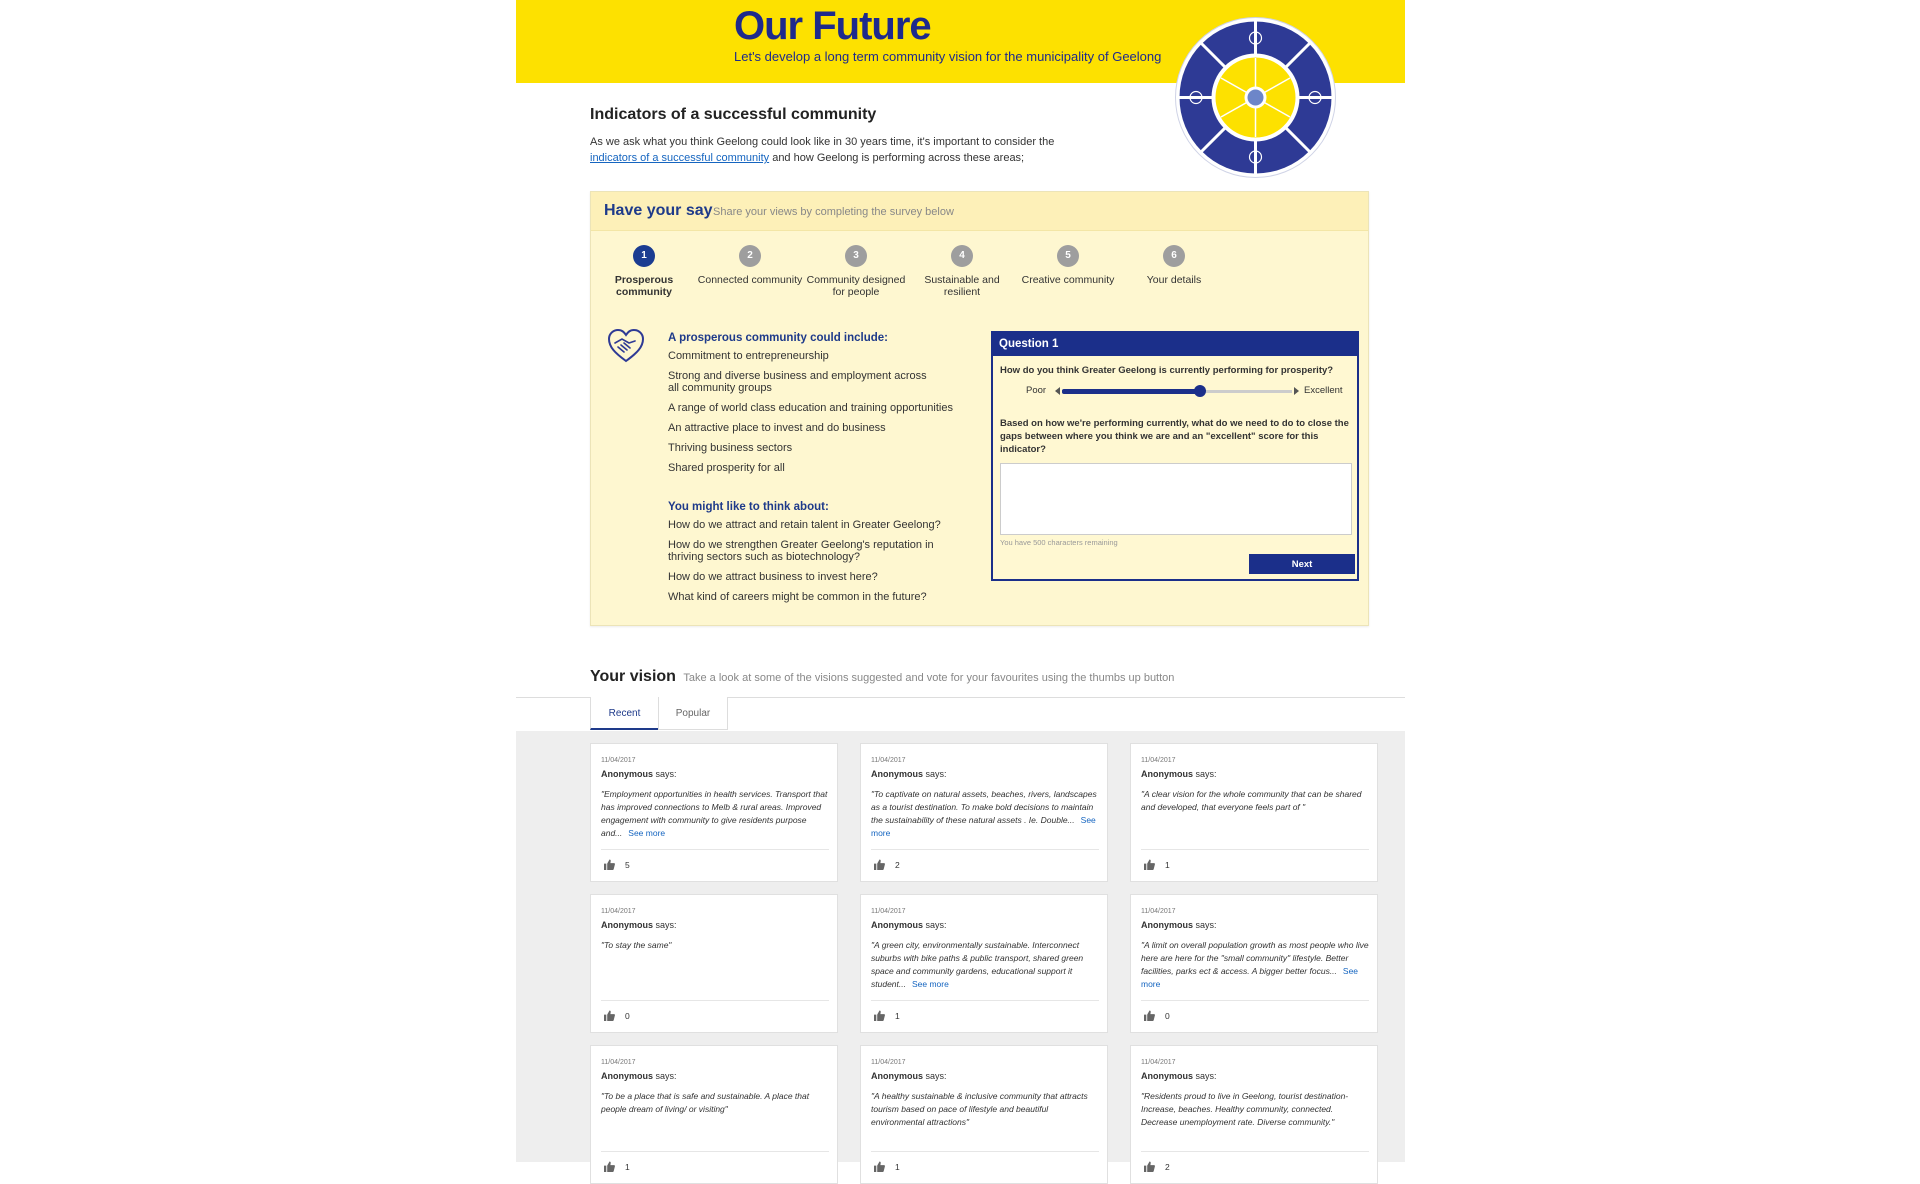  What do you see at coordinates (644, 286) in the screenshot?
I see `step-label: Prosperous community` at bounding box center [644, 286].